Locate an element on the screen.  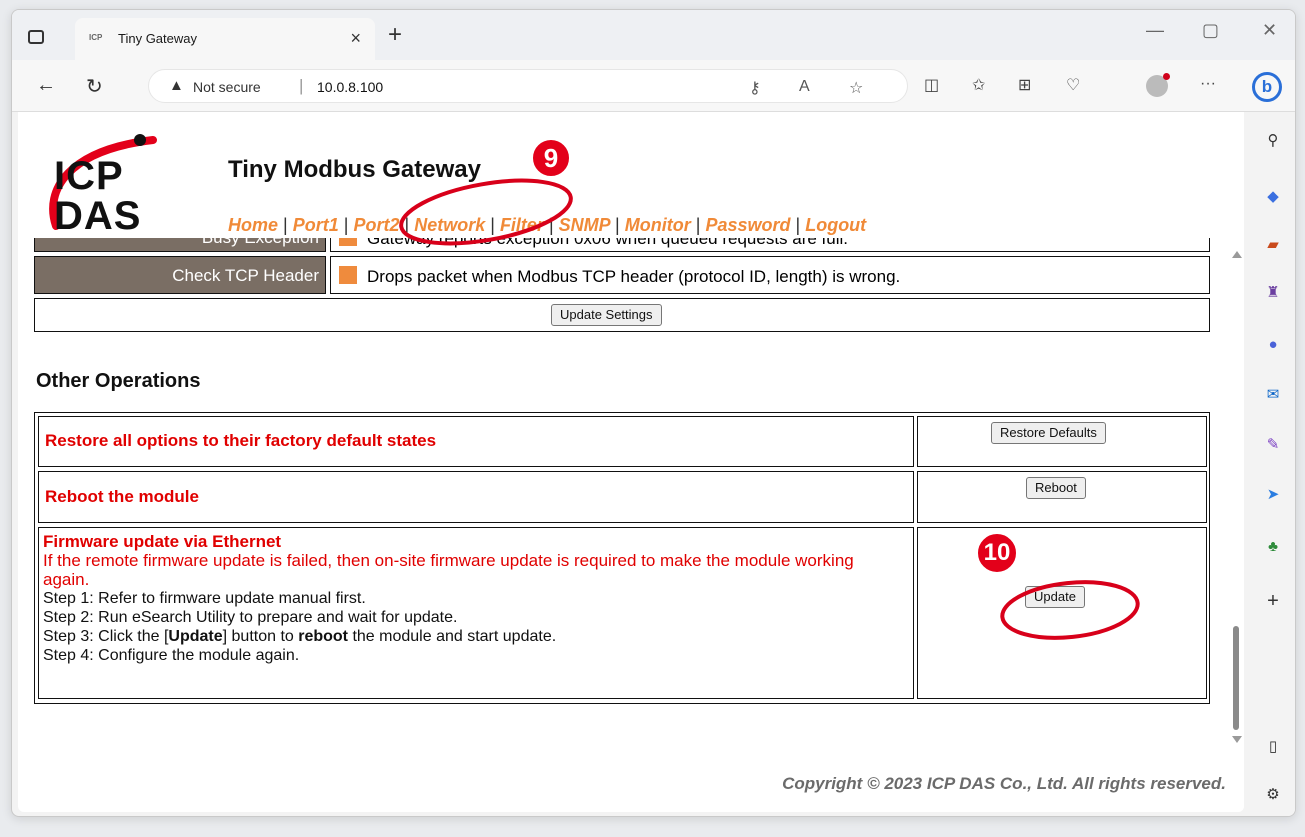
restore-defaults-button: Restore Defaults is located at coordinates (1048, 433).